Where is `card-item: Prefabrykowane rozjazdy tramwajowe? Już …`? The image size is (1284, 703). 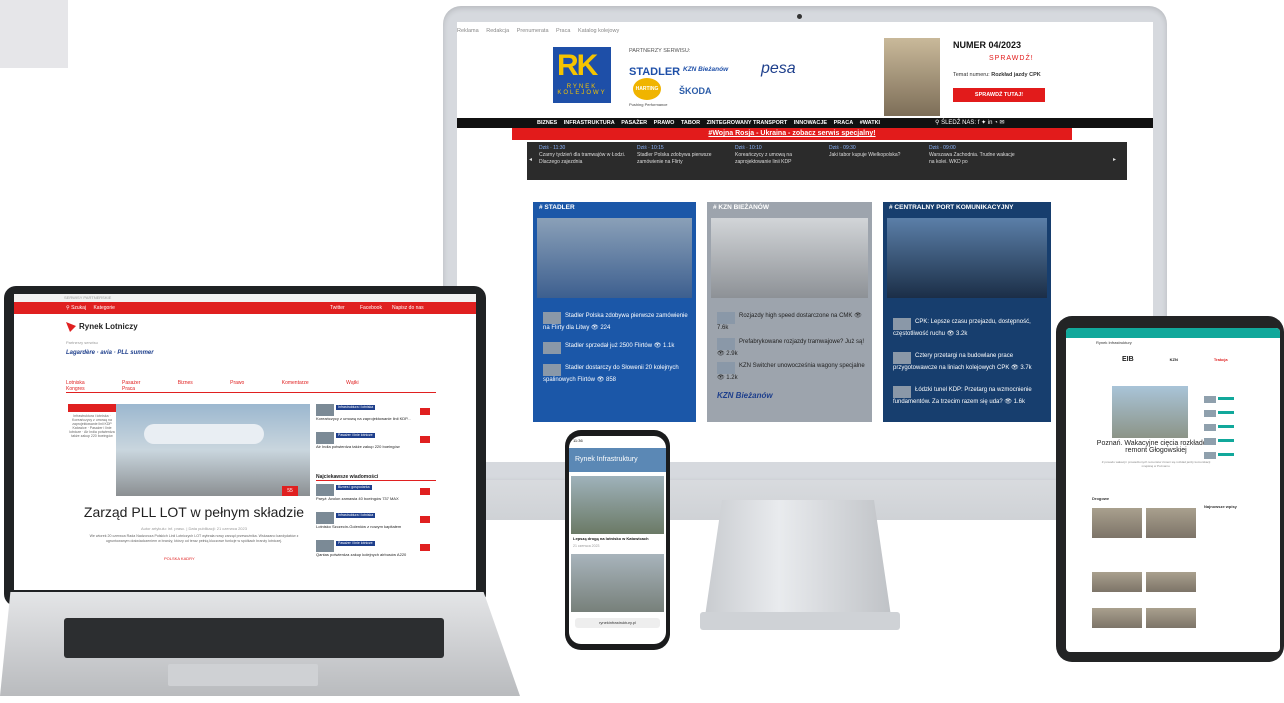 card-item: Prefabrykowane rozjazdy tramwajowe? Już … is located at coordinates (792, 348).